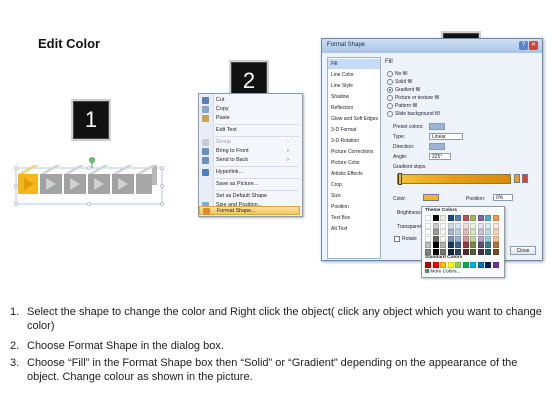  I want to click on nav-item-crop: Crop, so click(354, 185).